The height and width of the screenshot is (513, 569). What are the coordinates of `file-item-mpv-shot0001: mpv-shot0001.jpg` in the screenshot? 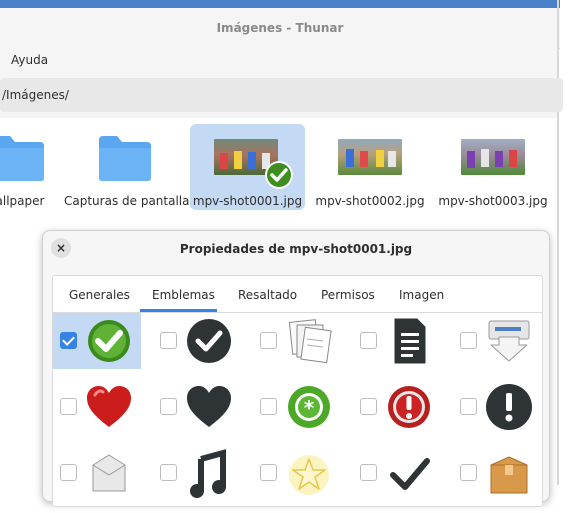 It's located at (247, 167).